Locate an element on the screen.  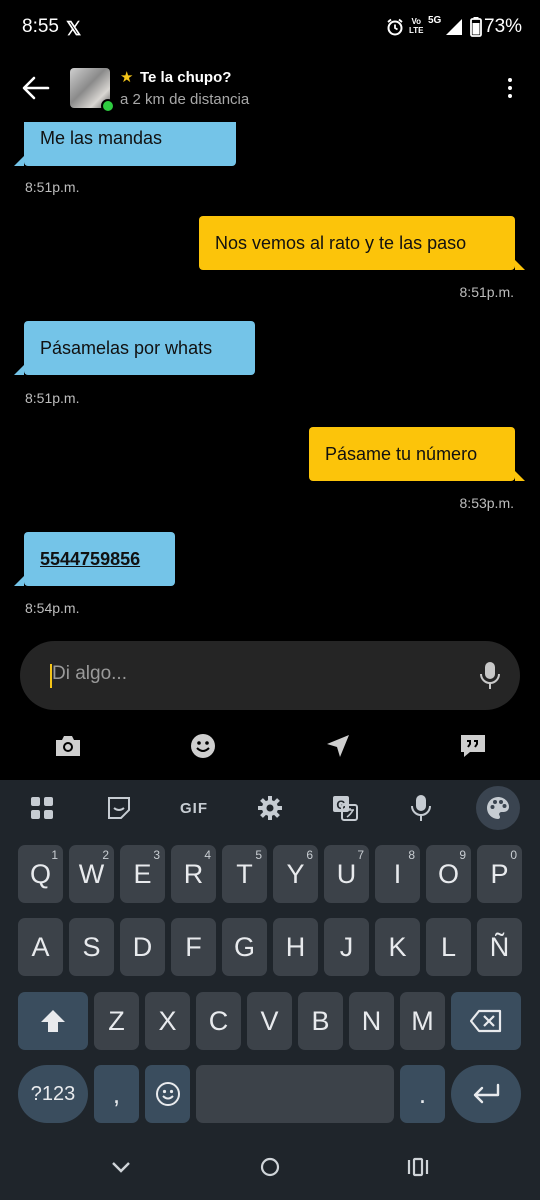
key-r: R4 is located at coordinates (193, 874).